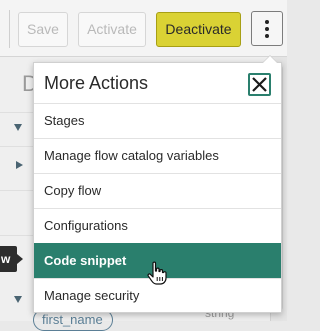 This screenshot has height=331, width=320. Describe the element at coordinates (157, 190) in the screenshot. I see `menu-item-copy-flow: Copy flow` at that location.